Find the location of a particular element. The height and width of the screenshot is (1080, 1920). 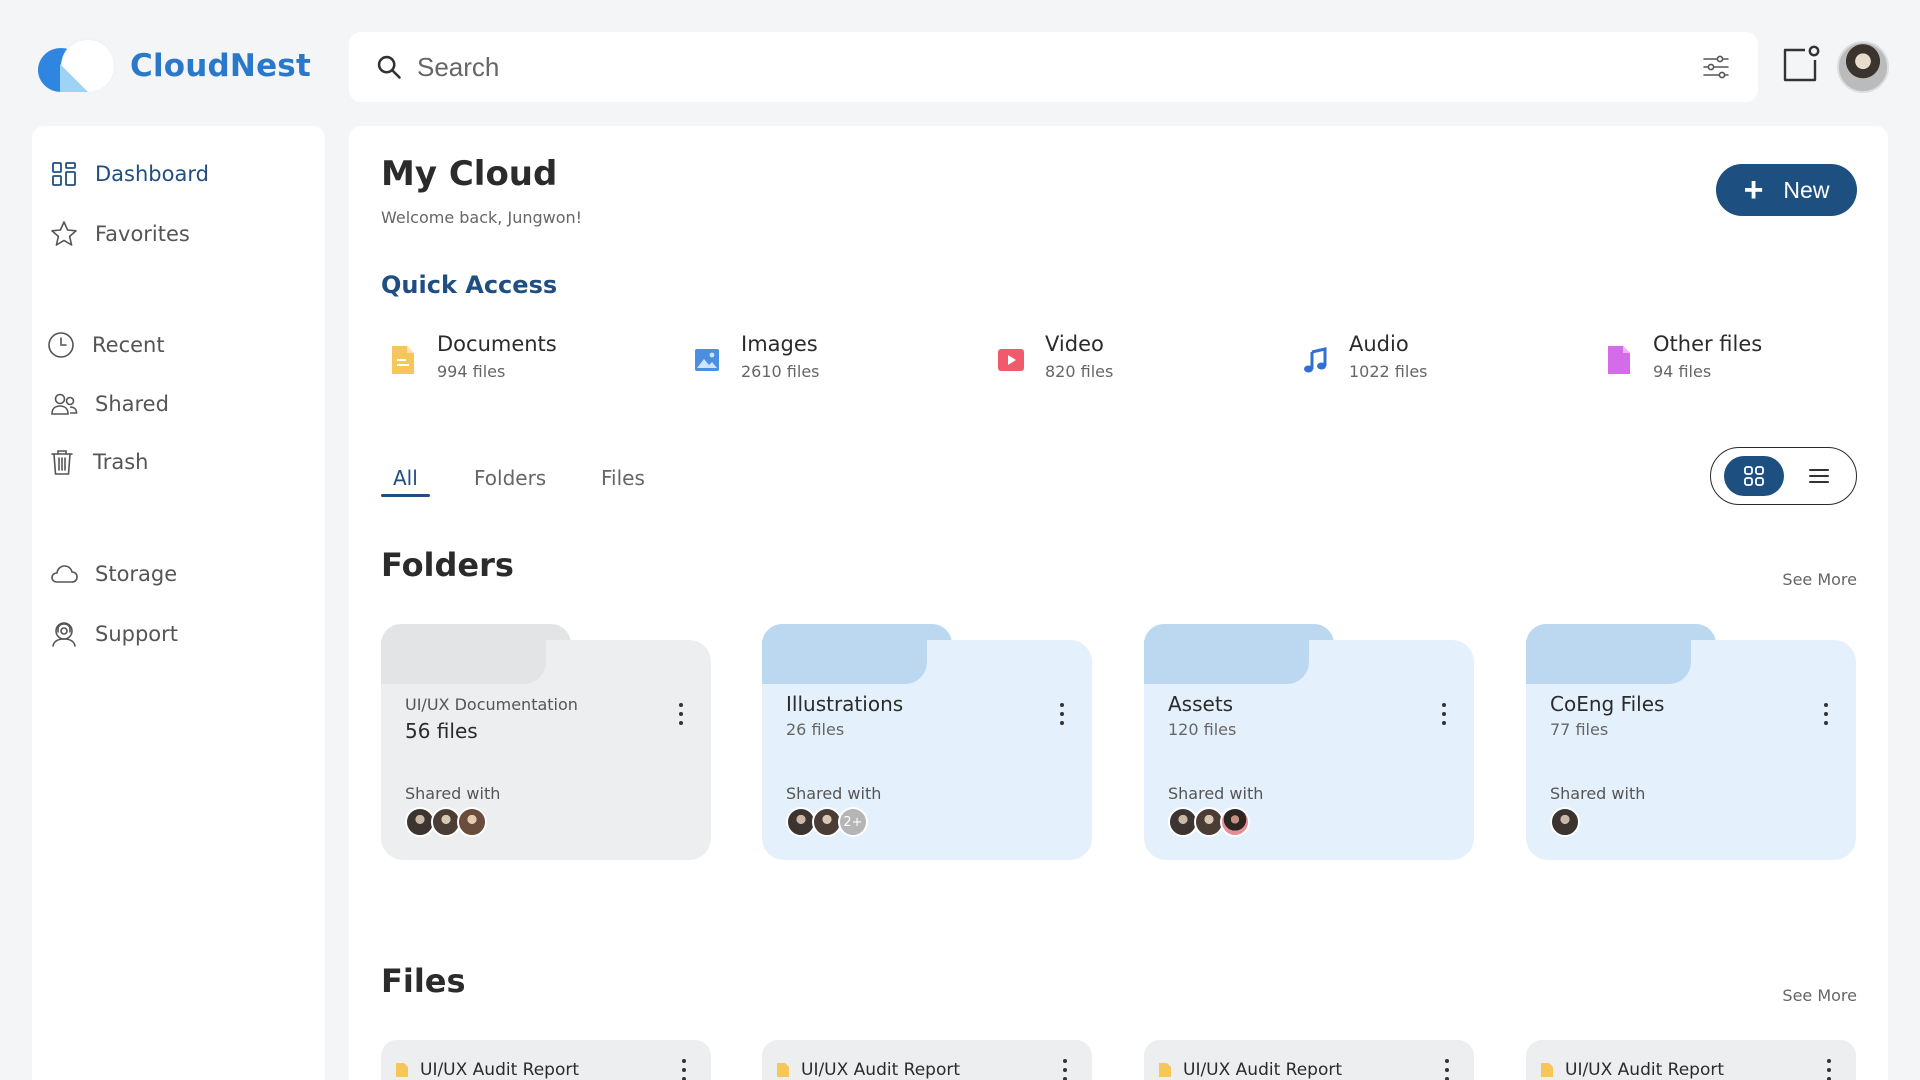

quick-access-name: Images is located at coordinates (779, 344).